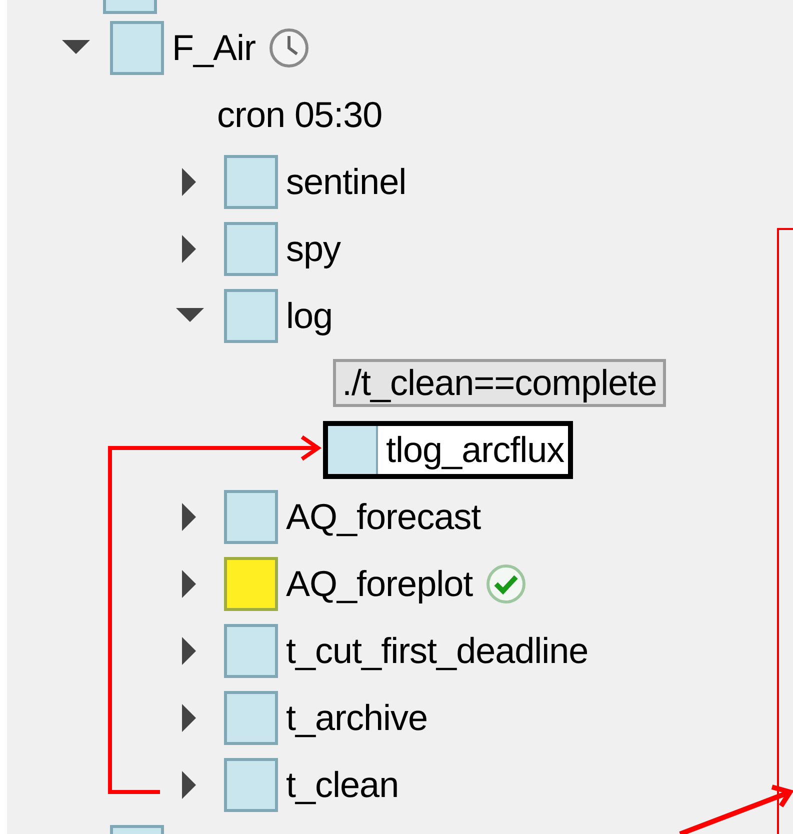 This screenshot has width=793, height=834. What do you see at coordinates (299, 115) in the screenshot?
I see `cron-attribute: cron 05:30` at bounding box center [299, 115].